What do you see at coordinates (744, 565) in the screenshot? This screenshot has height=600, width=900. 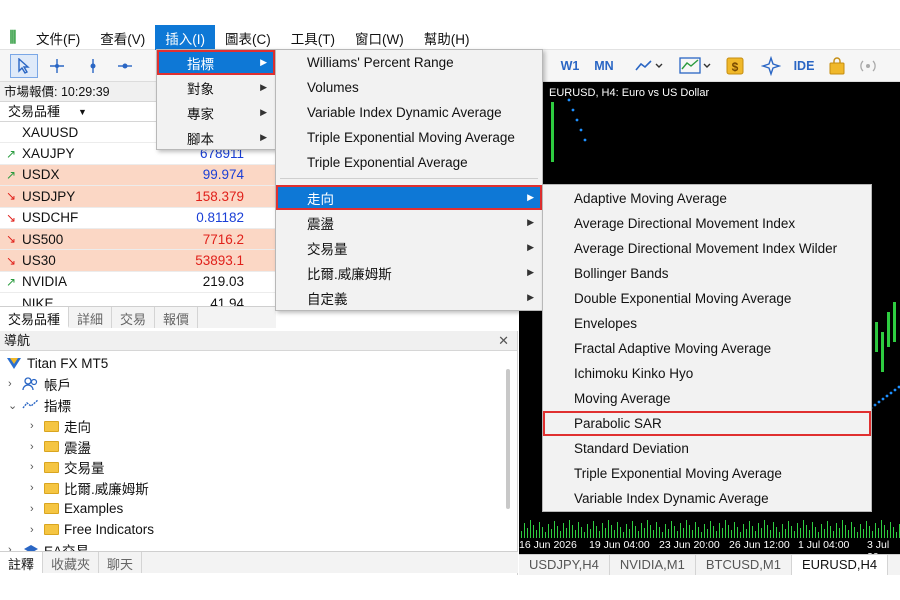 I see `chart-tab-btcusd: BTCUSD,M1` at bounding box center [744, 565].